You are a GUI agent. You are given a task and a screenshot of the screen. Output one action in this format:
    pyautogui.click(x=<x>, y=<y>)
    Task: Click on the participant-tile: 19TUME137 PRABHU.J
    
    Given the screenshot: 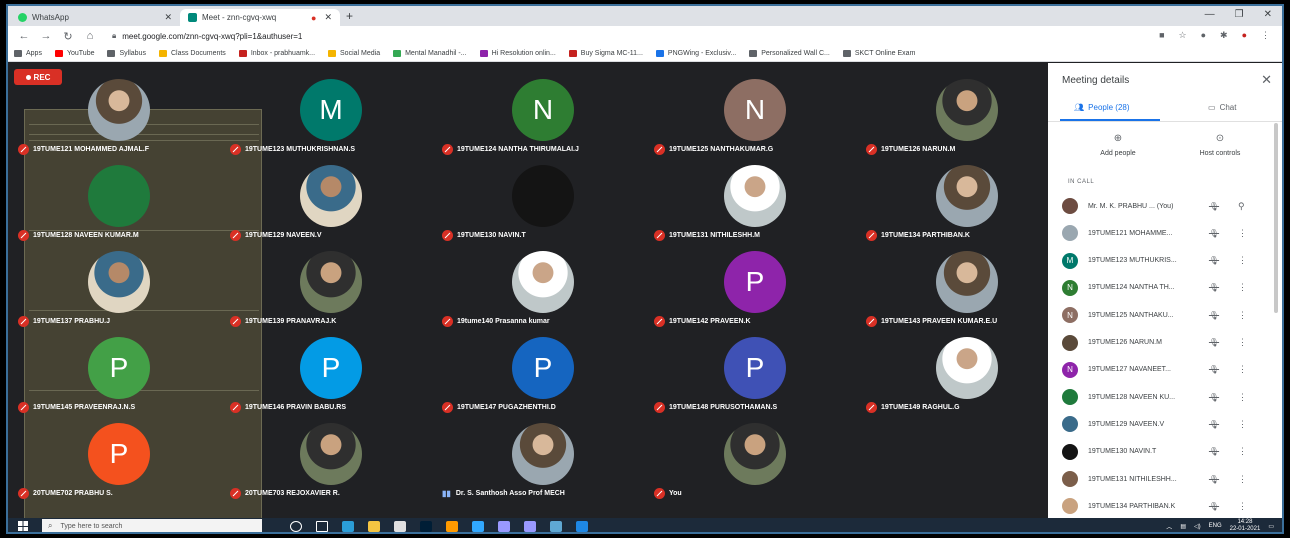 What is the action you would take?
    pyautogui.click(x=116, y=283)
    